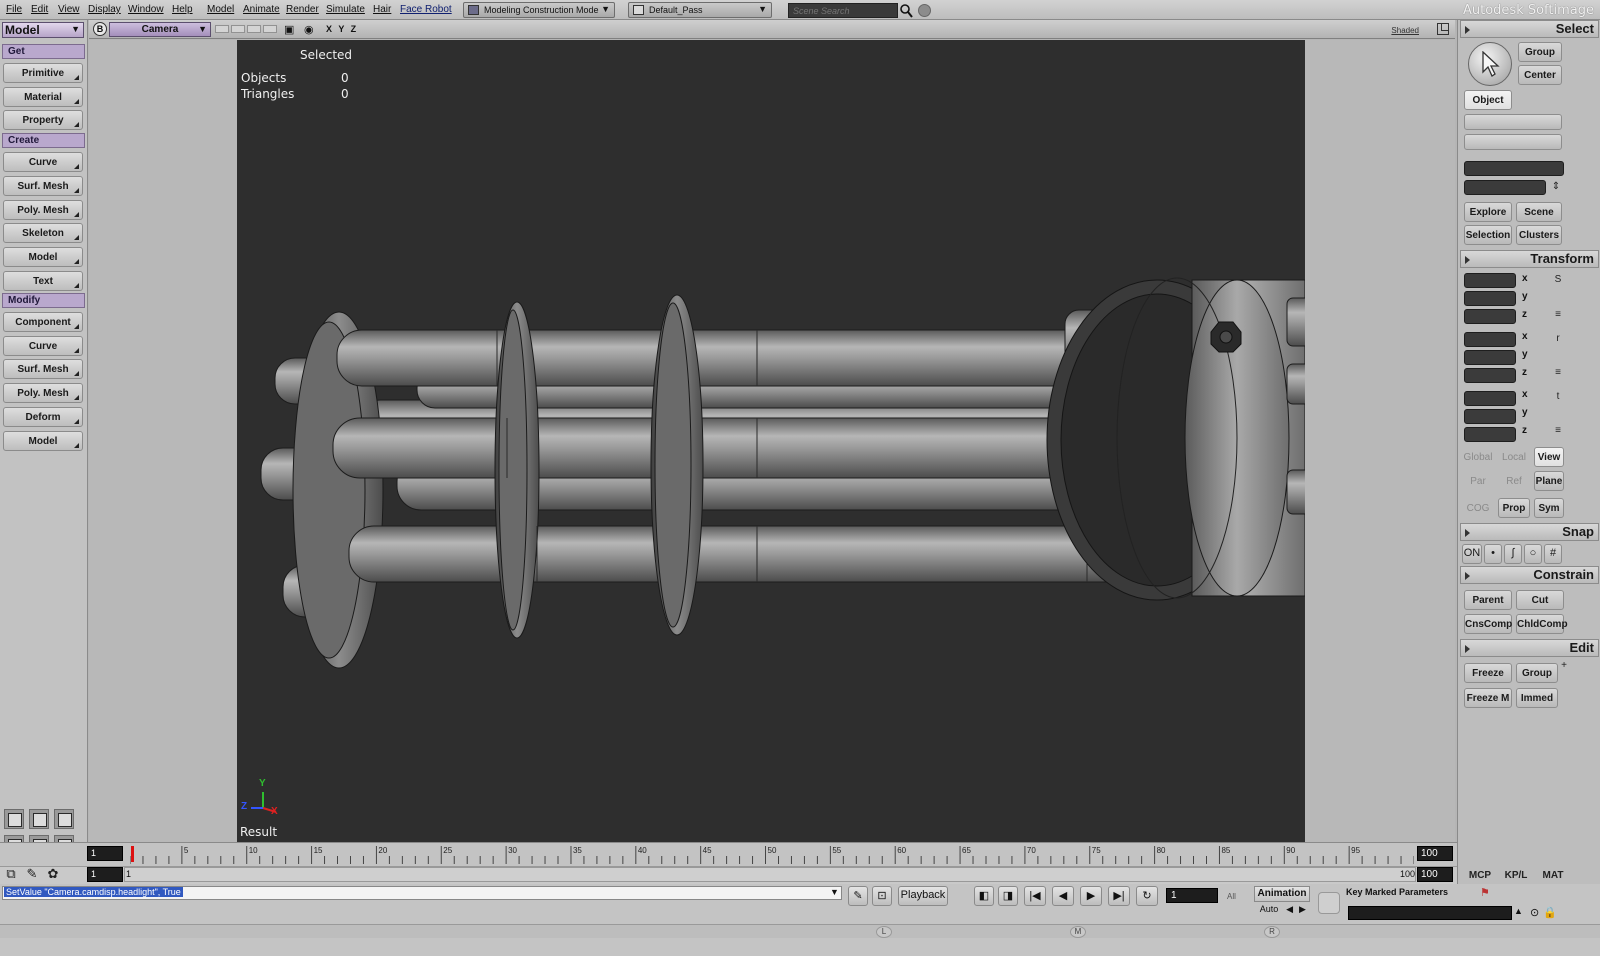 The image size is (1600, 956). I want to click on explore-button: Explore, so click(1488, 212).